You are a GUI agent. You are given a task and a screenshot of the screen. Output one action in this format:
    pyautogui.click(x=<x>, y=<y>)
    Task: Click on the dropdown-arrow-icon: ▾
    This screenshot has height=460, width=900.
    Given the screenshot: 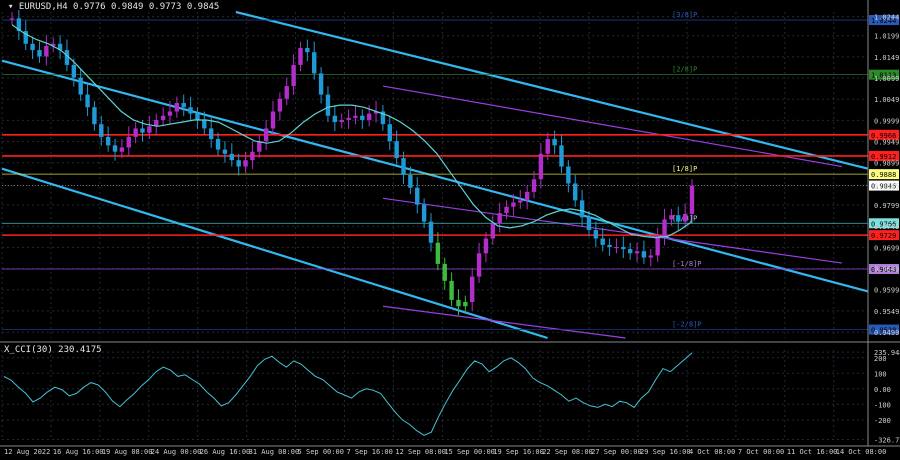 What is the action you would take?
    pyautogui.click(x=10, y=7)
    